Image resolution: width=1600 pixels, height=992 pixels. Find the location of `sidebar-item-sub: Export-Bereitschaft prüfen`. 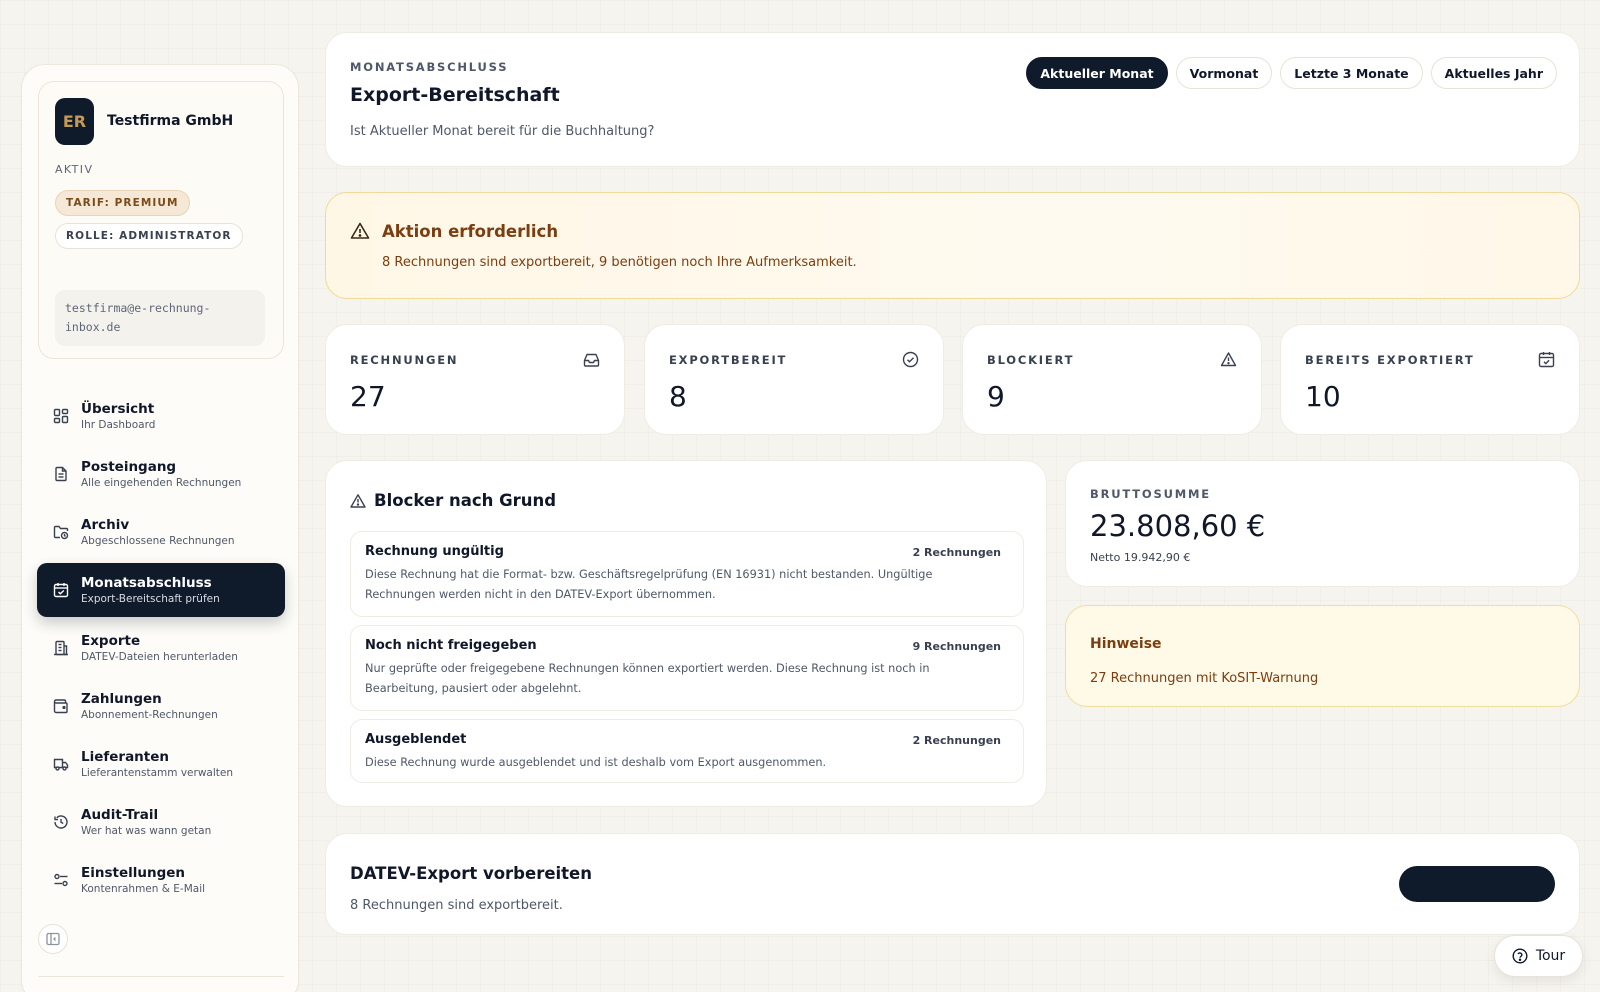

sidebar-item-sub: Export-Bereitschaft prüfen is located at coordinates (150, 598).